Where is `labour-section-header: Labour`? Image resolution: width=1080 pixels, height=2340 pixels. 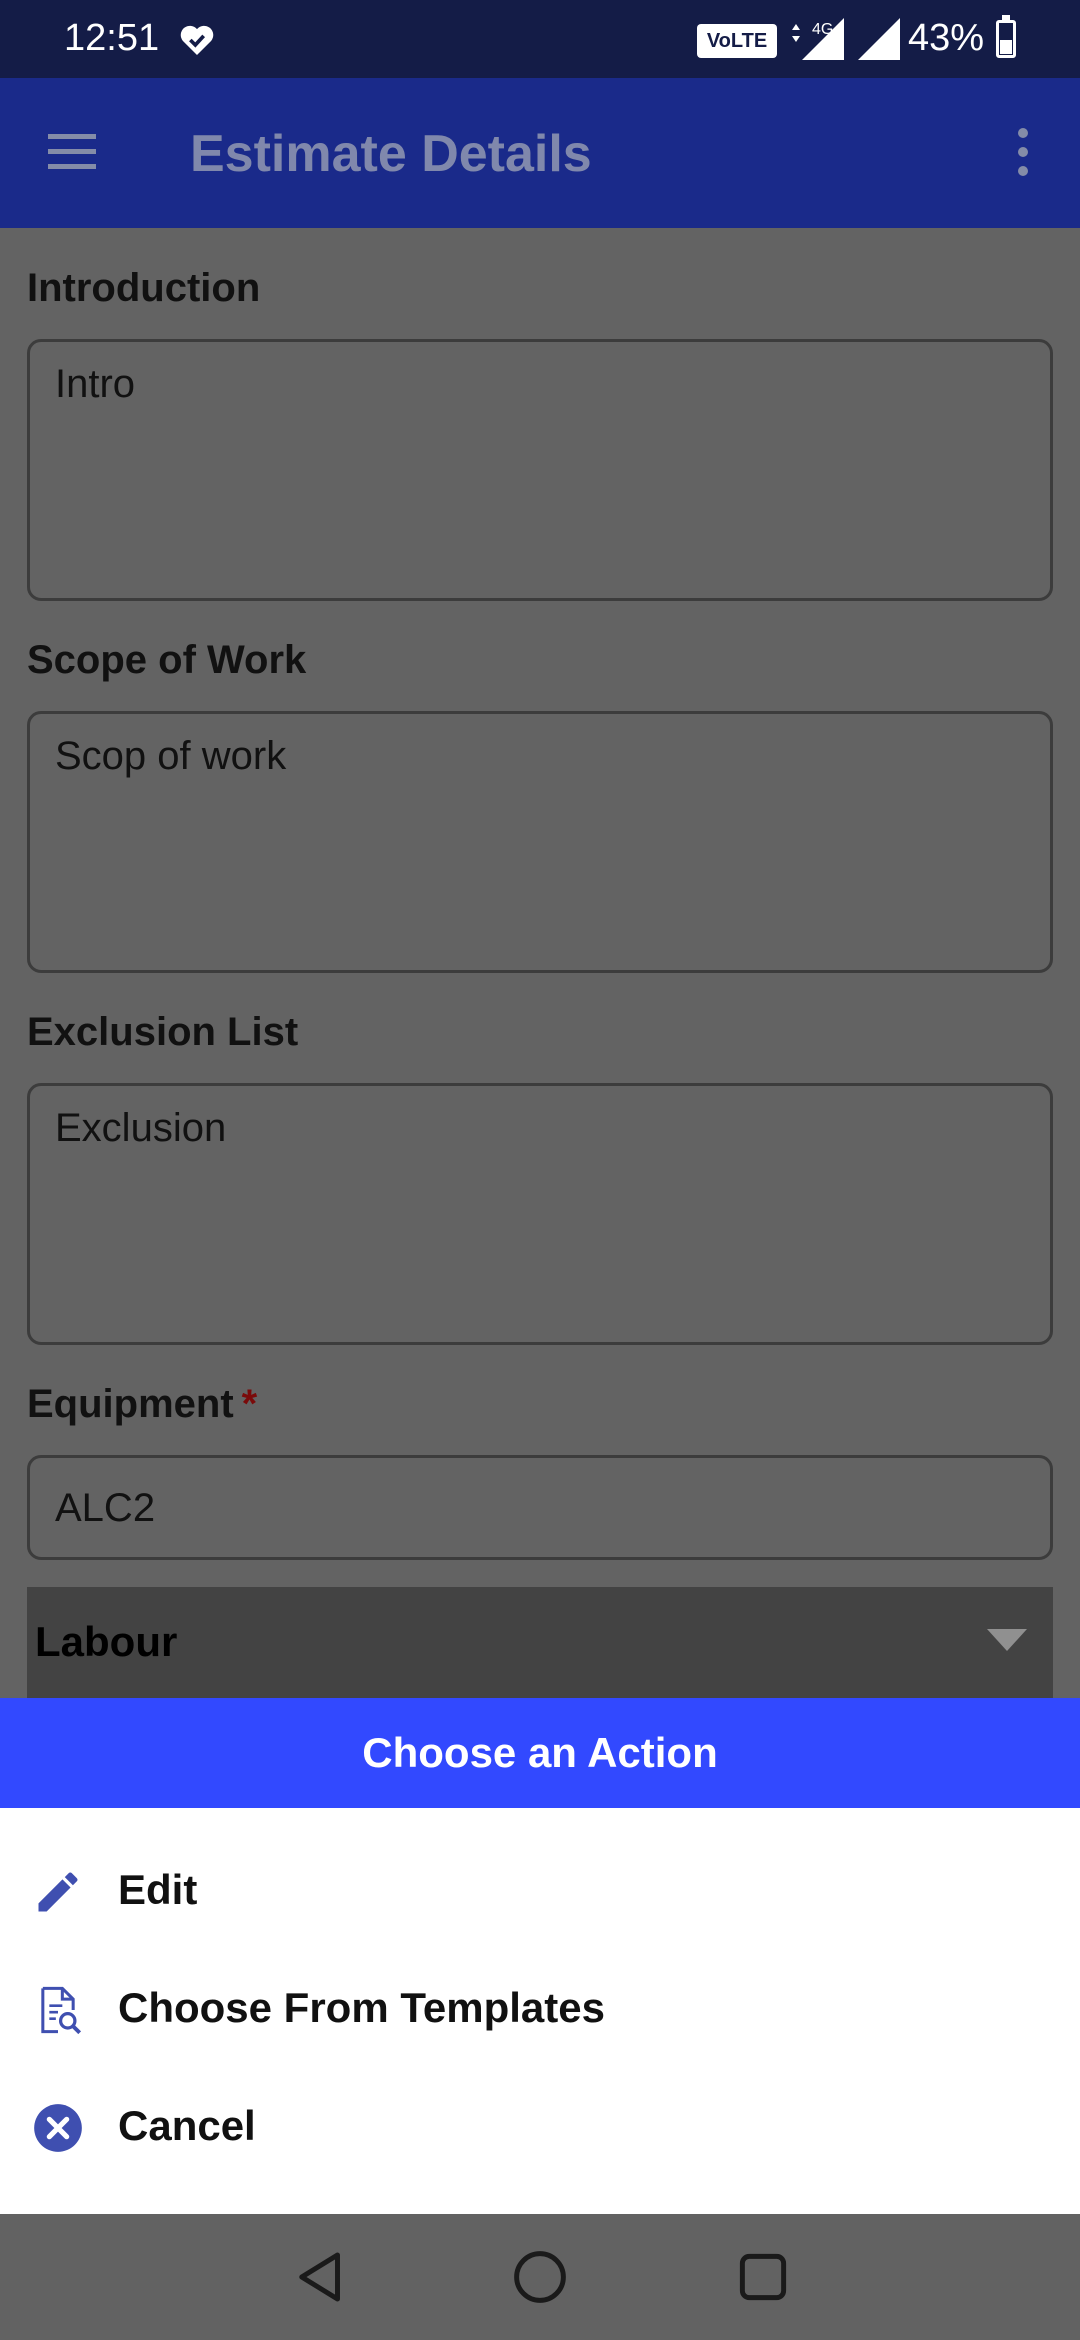
labour-section-header: Labour is located at coordinates (540, 1642).